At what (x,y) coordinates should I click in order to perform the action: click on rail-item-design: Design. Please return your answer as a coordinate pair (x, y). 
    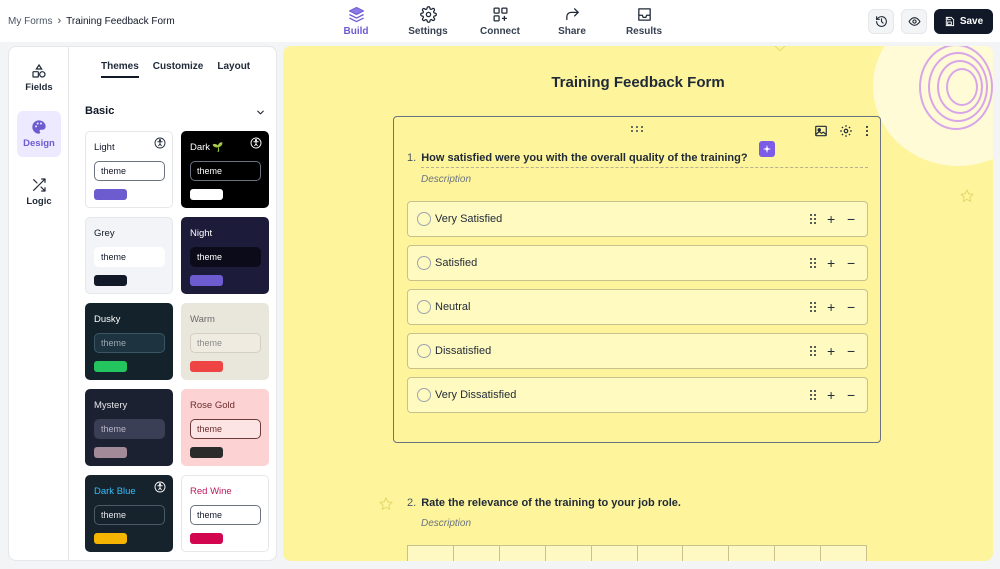
    Looking at the image, I should click on (39, 134).